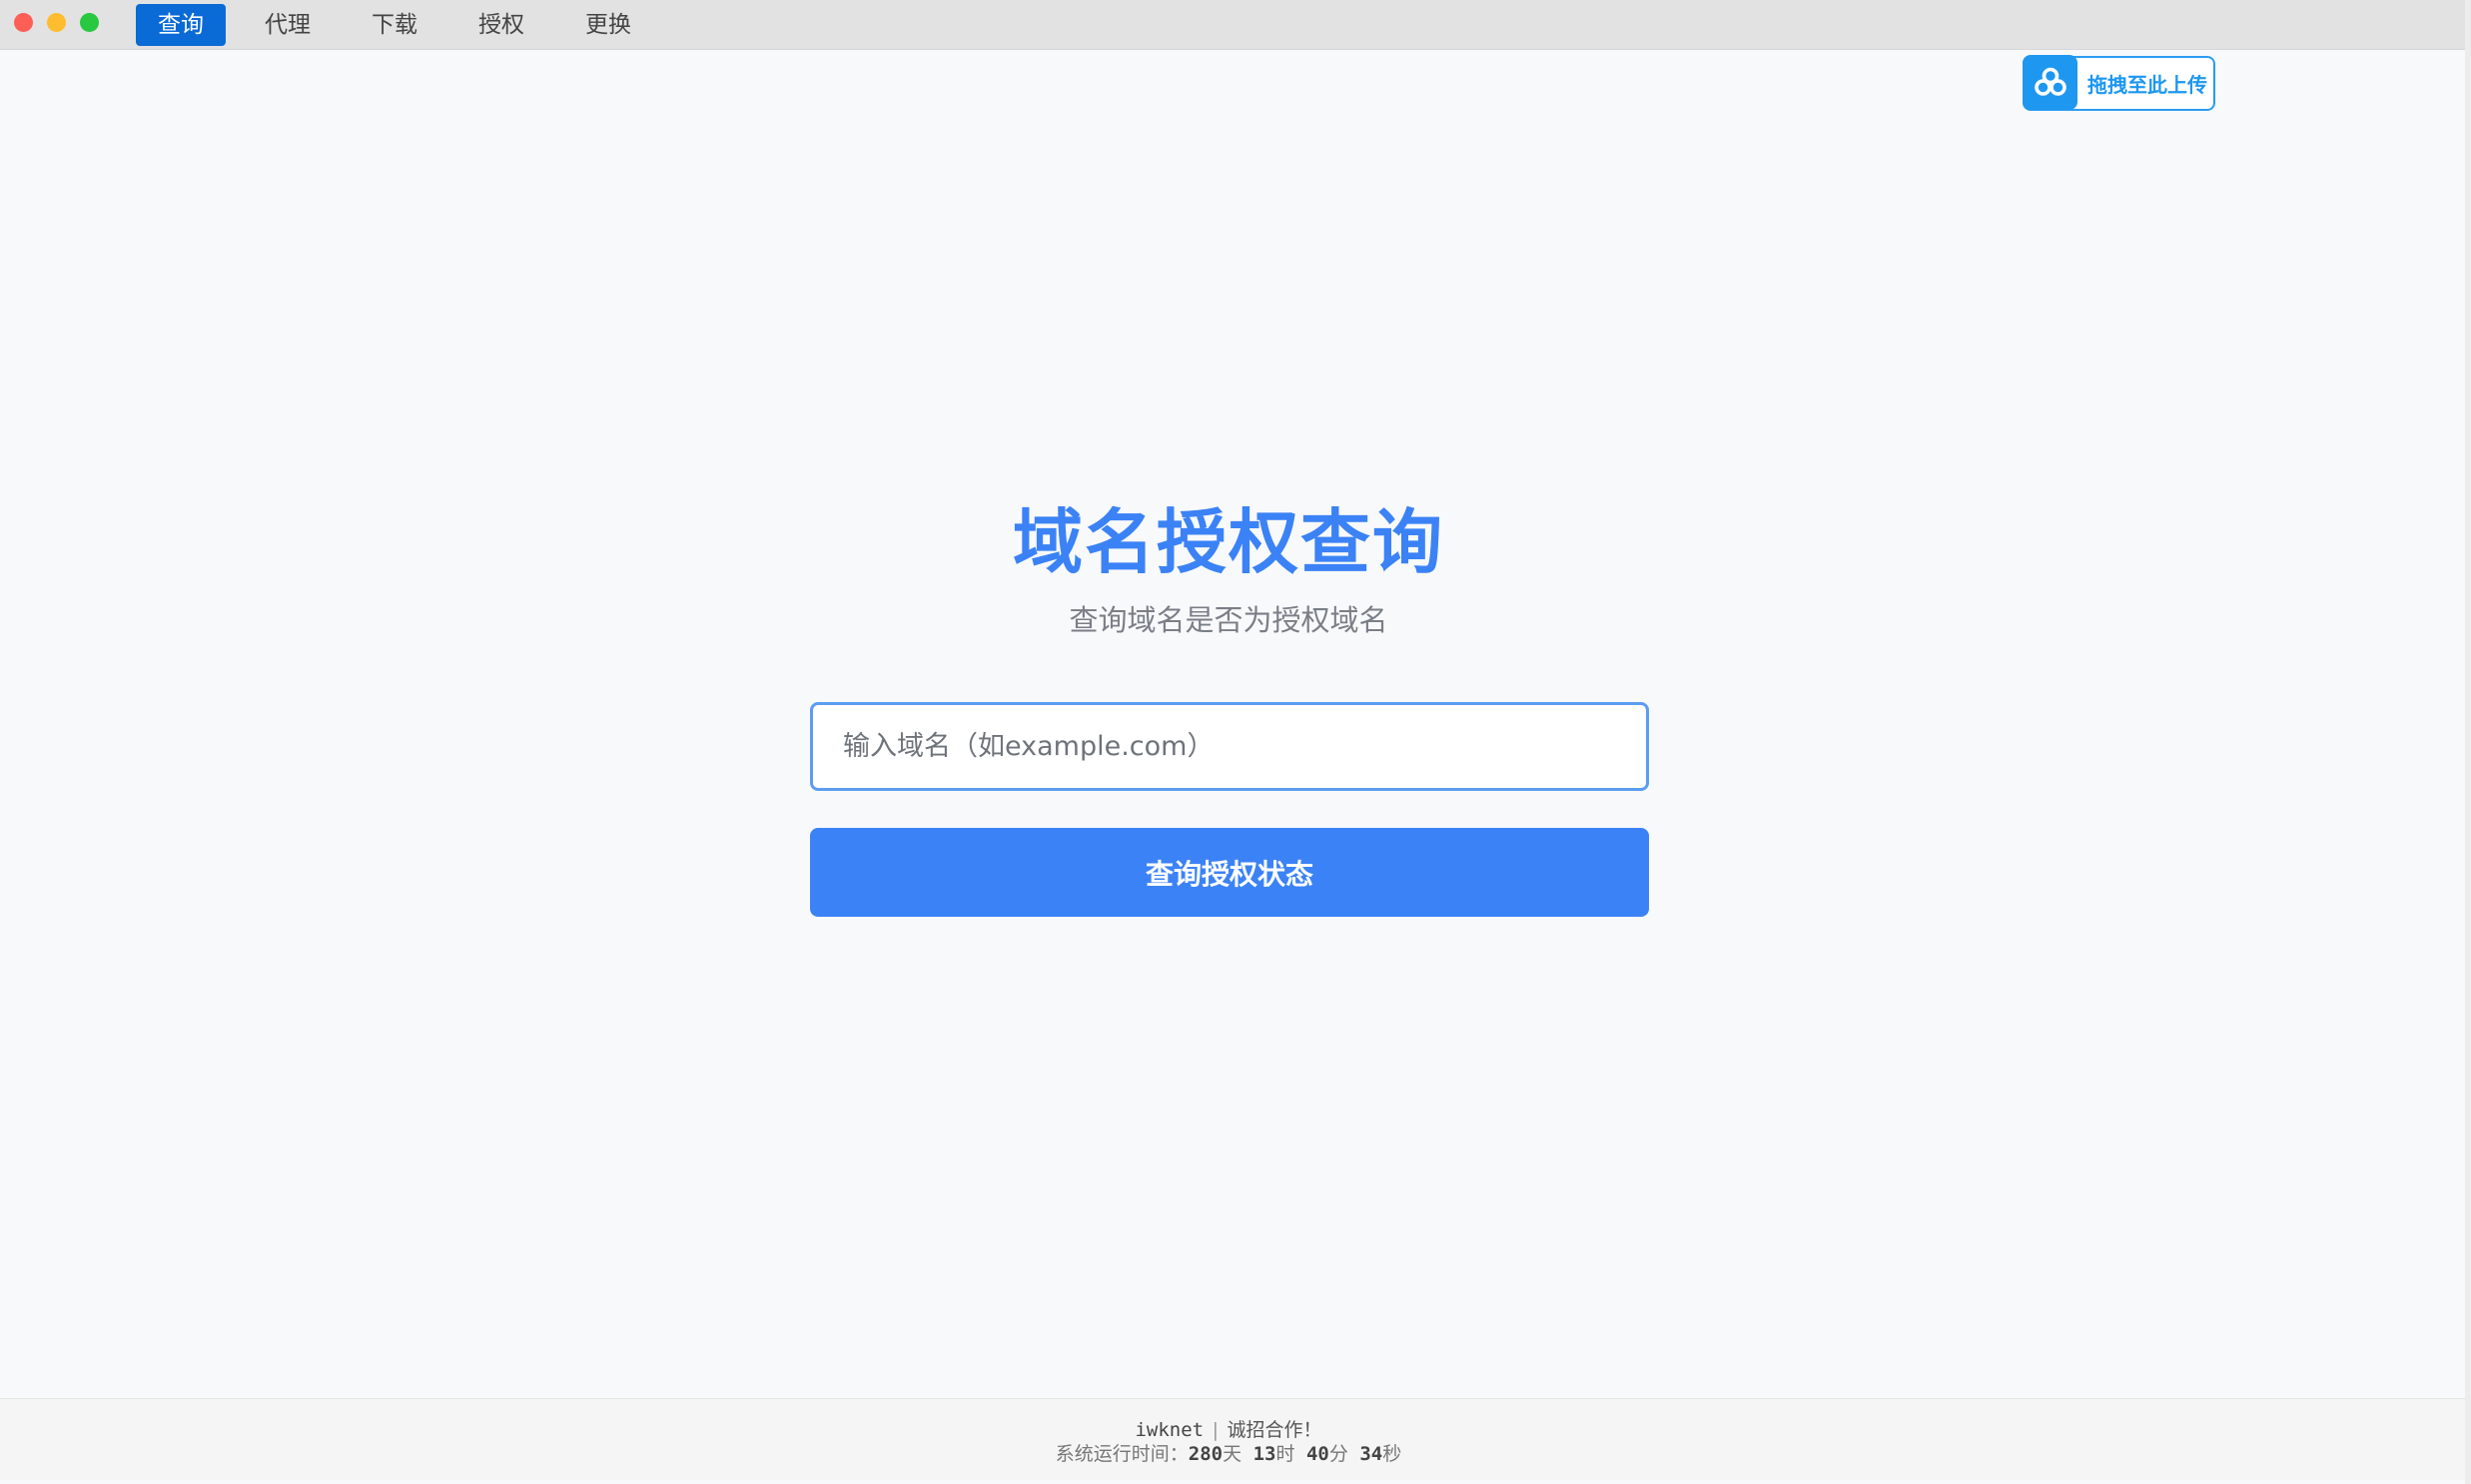  Describe the element at coordinates (1338, 1454) in the screenshot. I see `uptime-minutes-unit: 分` at that location.